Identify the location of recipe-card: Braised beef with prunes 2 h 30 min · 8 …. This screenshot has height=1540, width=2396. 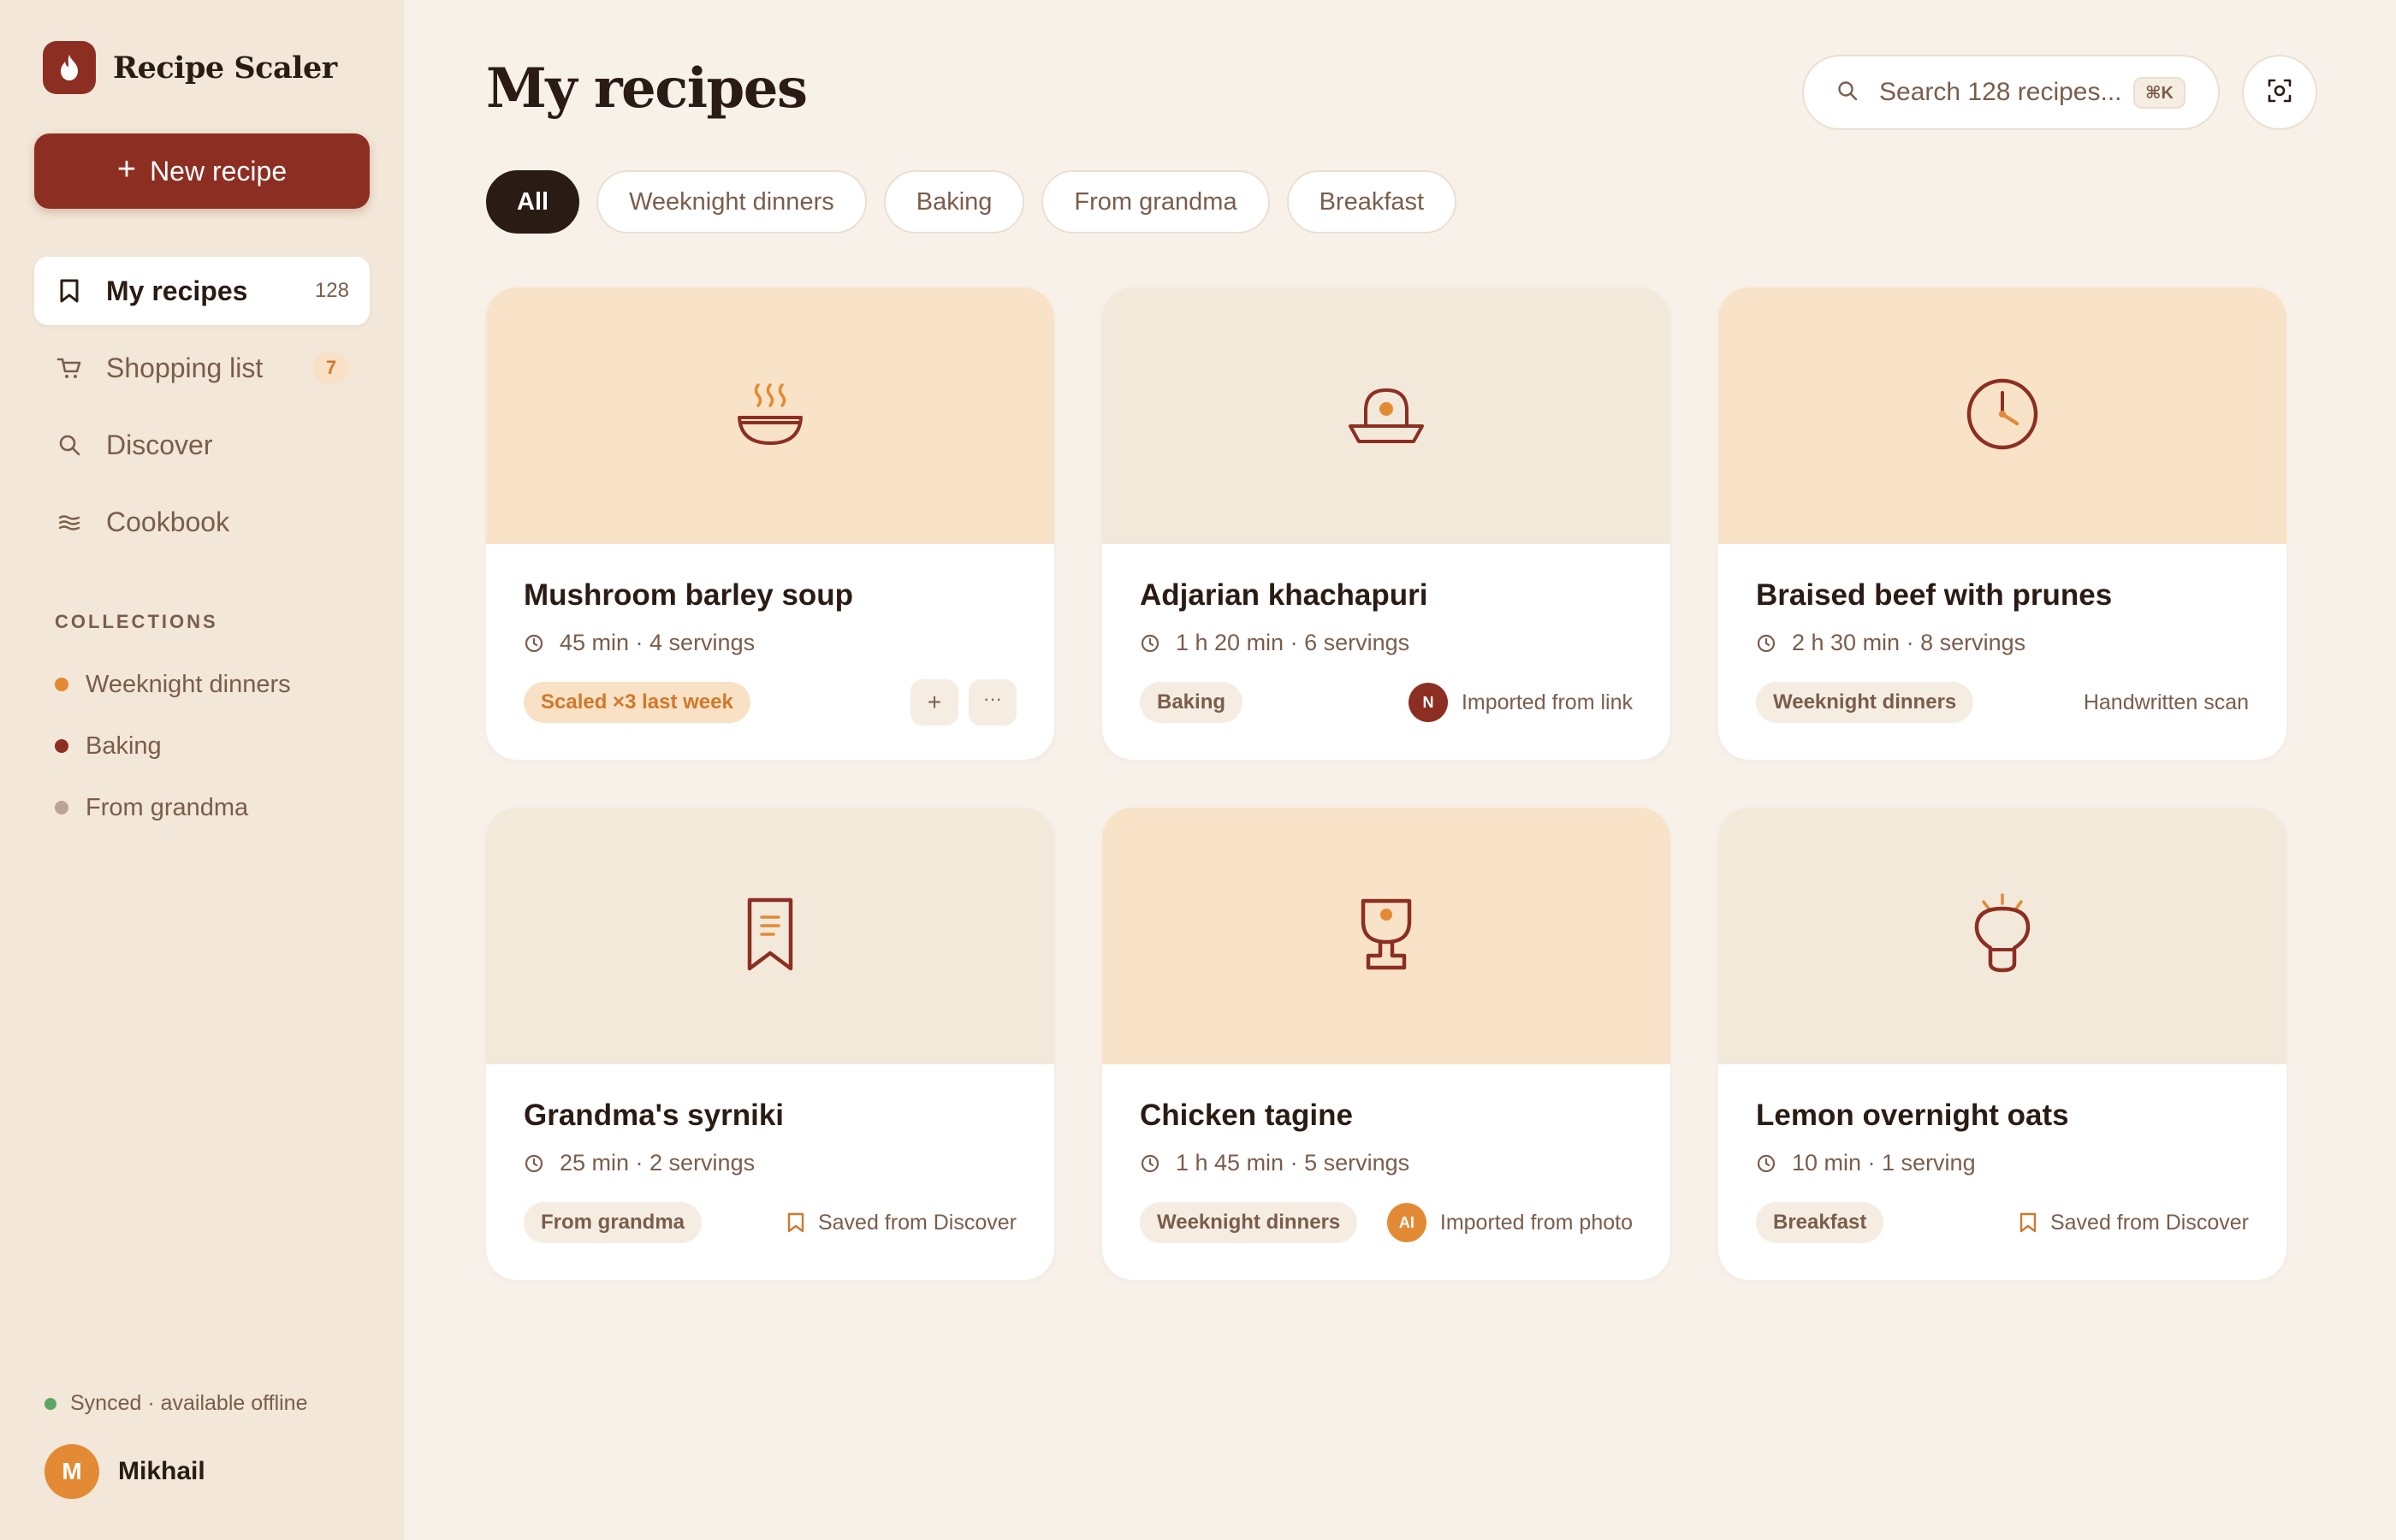
(2002, 523).